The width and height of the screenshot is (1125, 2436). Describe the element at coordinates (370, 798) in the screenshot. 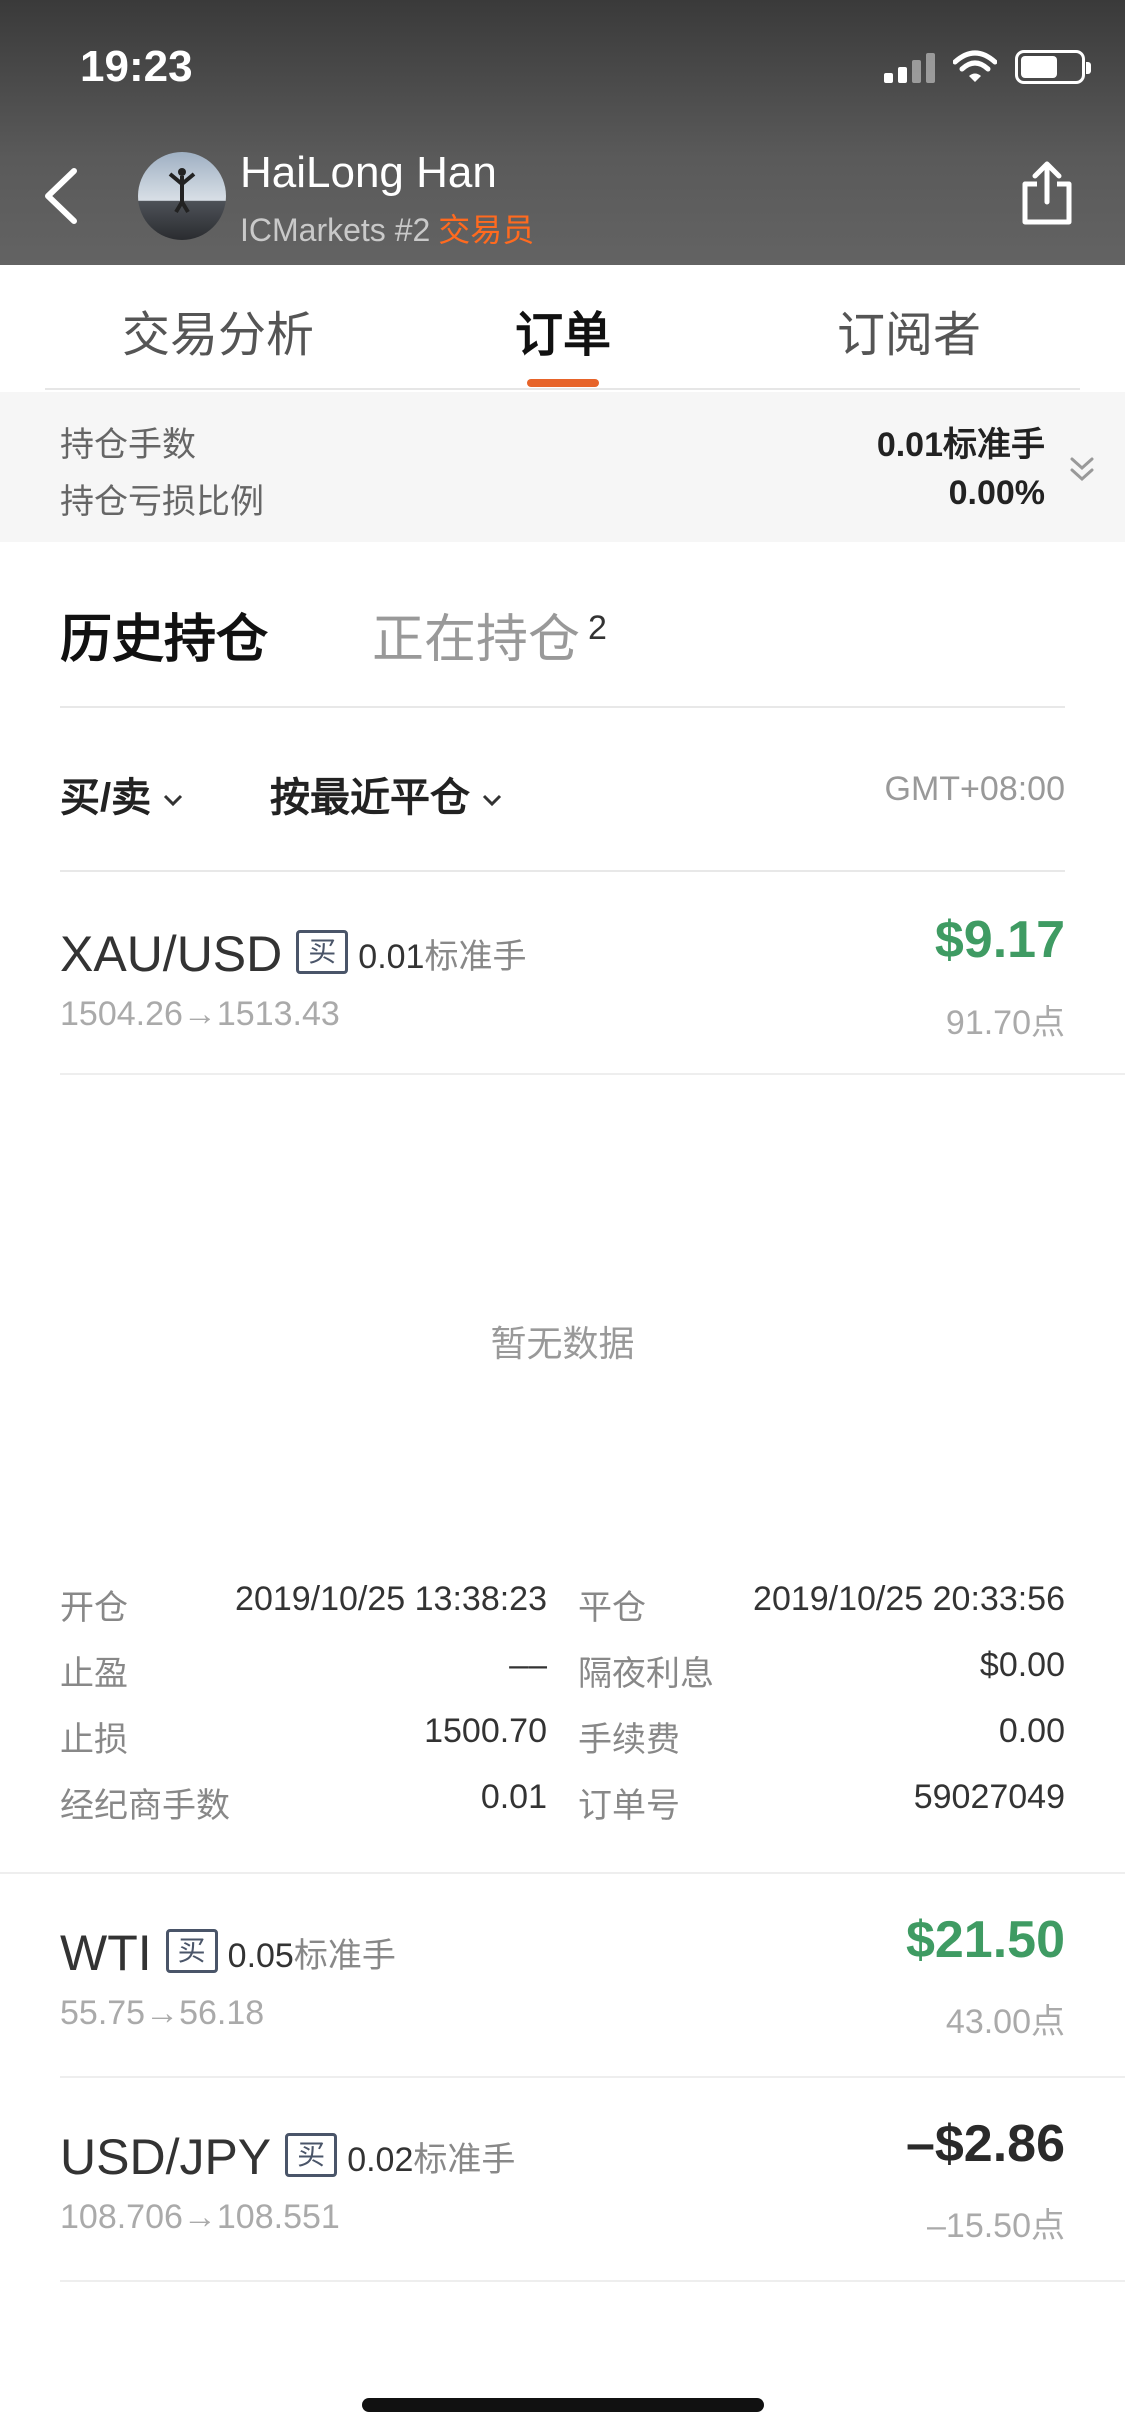

I see `sort-filter-label: 按最近平仓` at that location.